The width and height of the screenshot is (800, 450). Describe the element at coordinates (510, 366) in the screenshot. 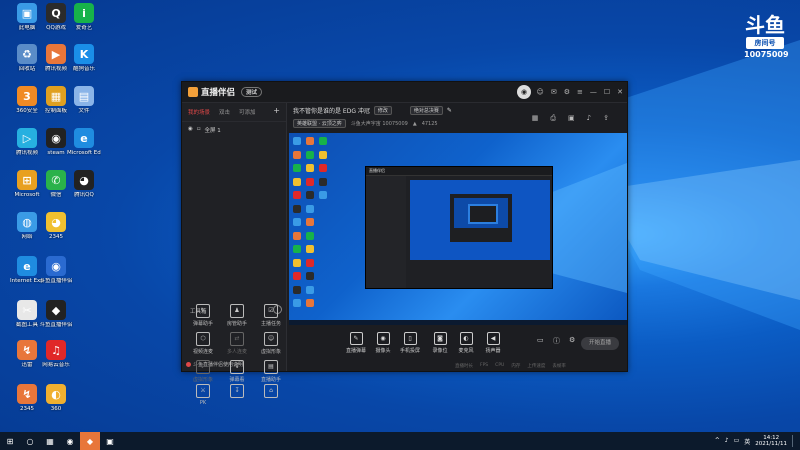

I see `status-bar: 直播时长 FPS CPU 内存 上传速度 丢帧率` at that location.